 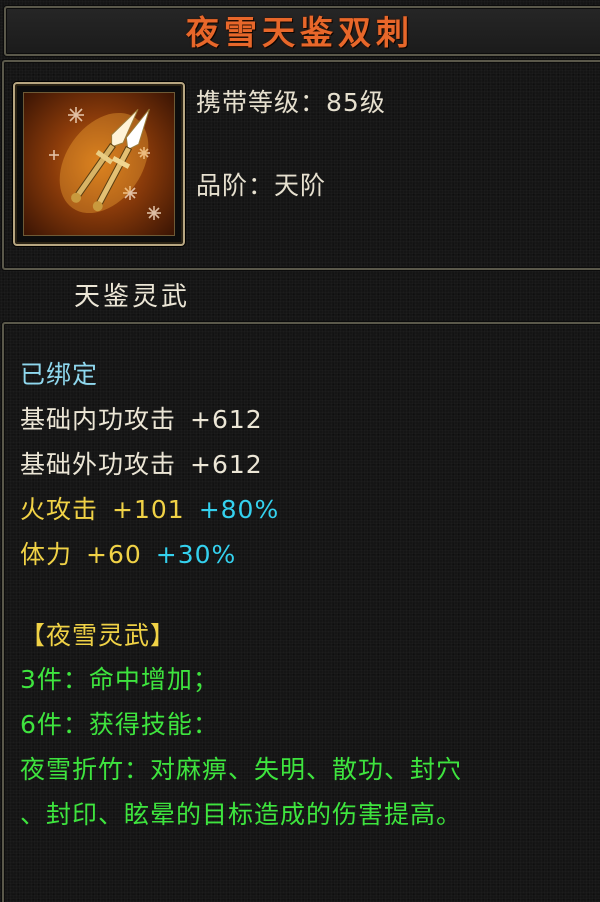 I want to click on carry-level: 携带等级：85级, so click(x=291, y=101).